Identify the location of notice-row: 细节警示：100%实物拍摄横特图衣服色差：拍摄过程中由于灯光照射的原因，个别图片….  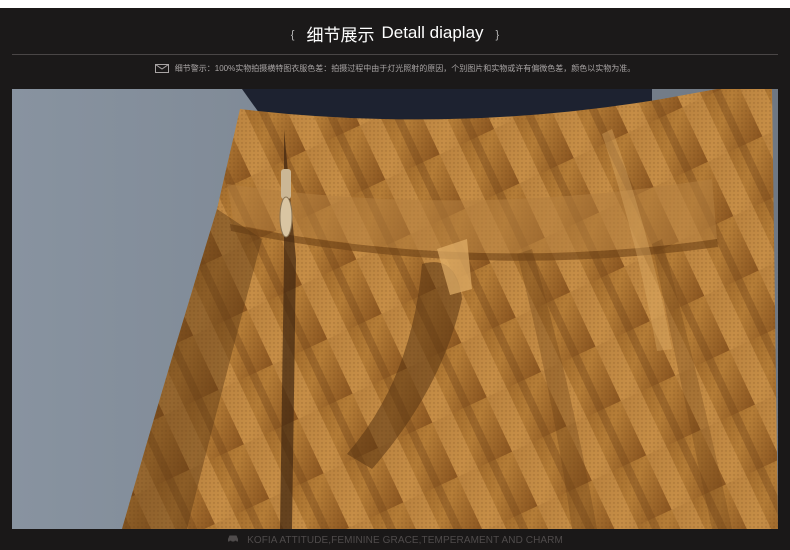
(395, 68).